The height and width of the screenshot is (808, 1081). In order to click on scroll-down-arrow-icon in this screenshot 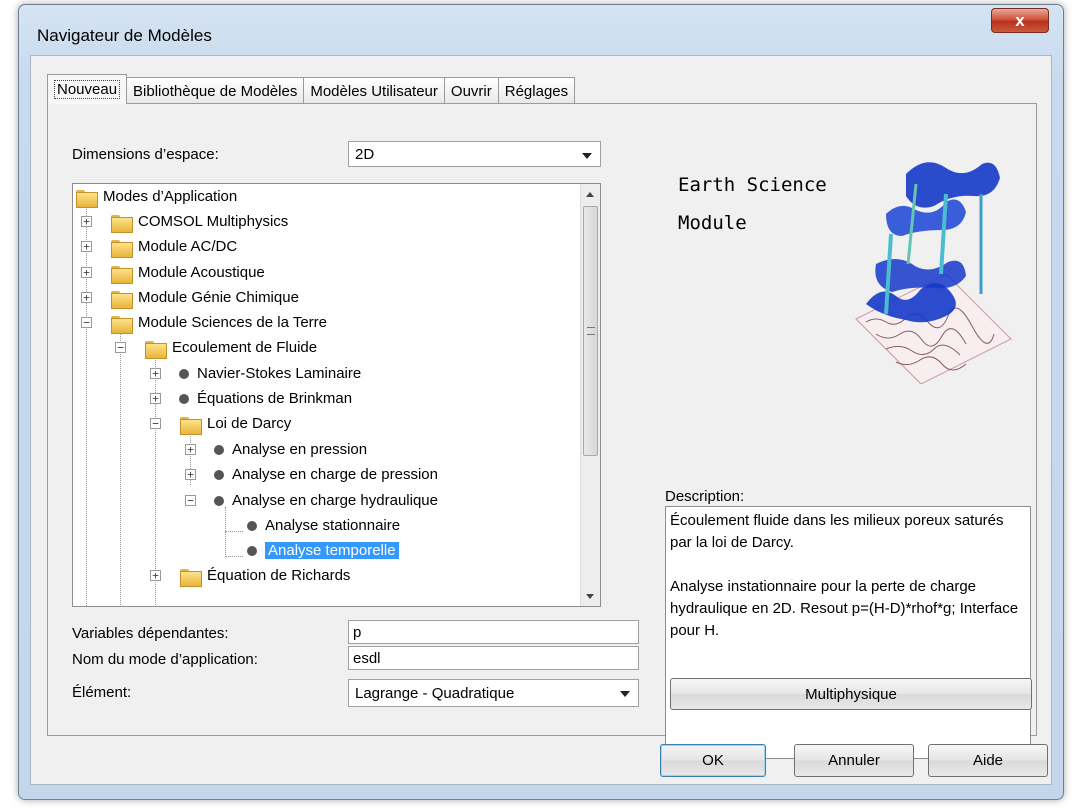, I will do `click(590, 596)`.